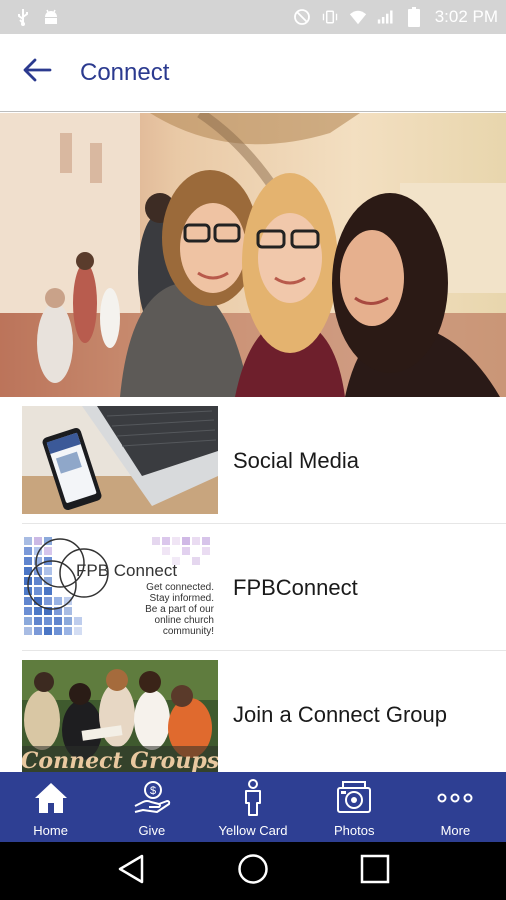  I want to click on battery-icon, so click(414, 17).